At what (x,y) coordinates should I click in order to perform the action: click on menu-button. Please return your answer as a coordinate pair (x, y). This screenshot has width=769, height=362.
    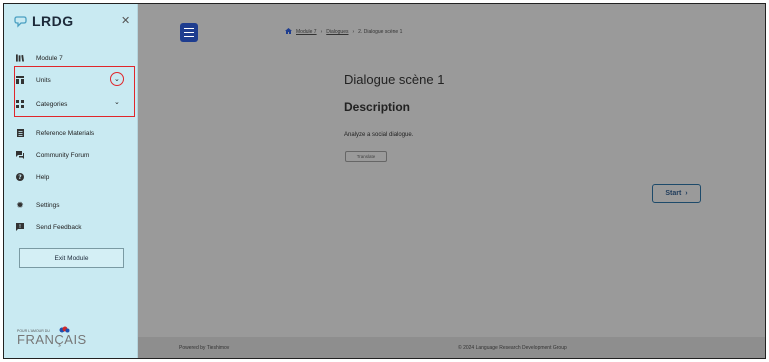
    Looking at the image, I should click on (189, 32).